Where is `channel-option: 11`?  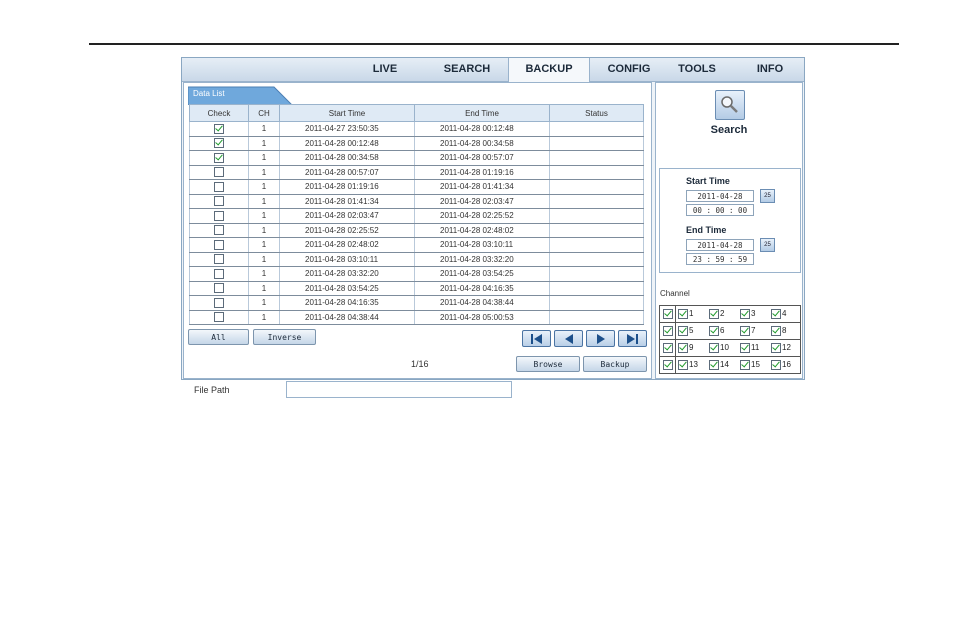 channel-option: 11 is located at coordinates (753, 348).